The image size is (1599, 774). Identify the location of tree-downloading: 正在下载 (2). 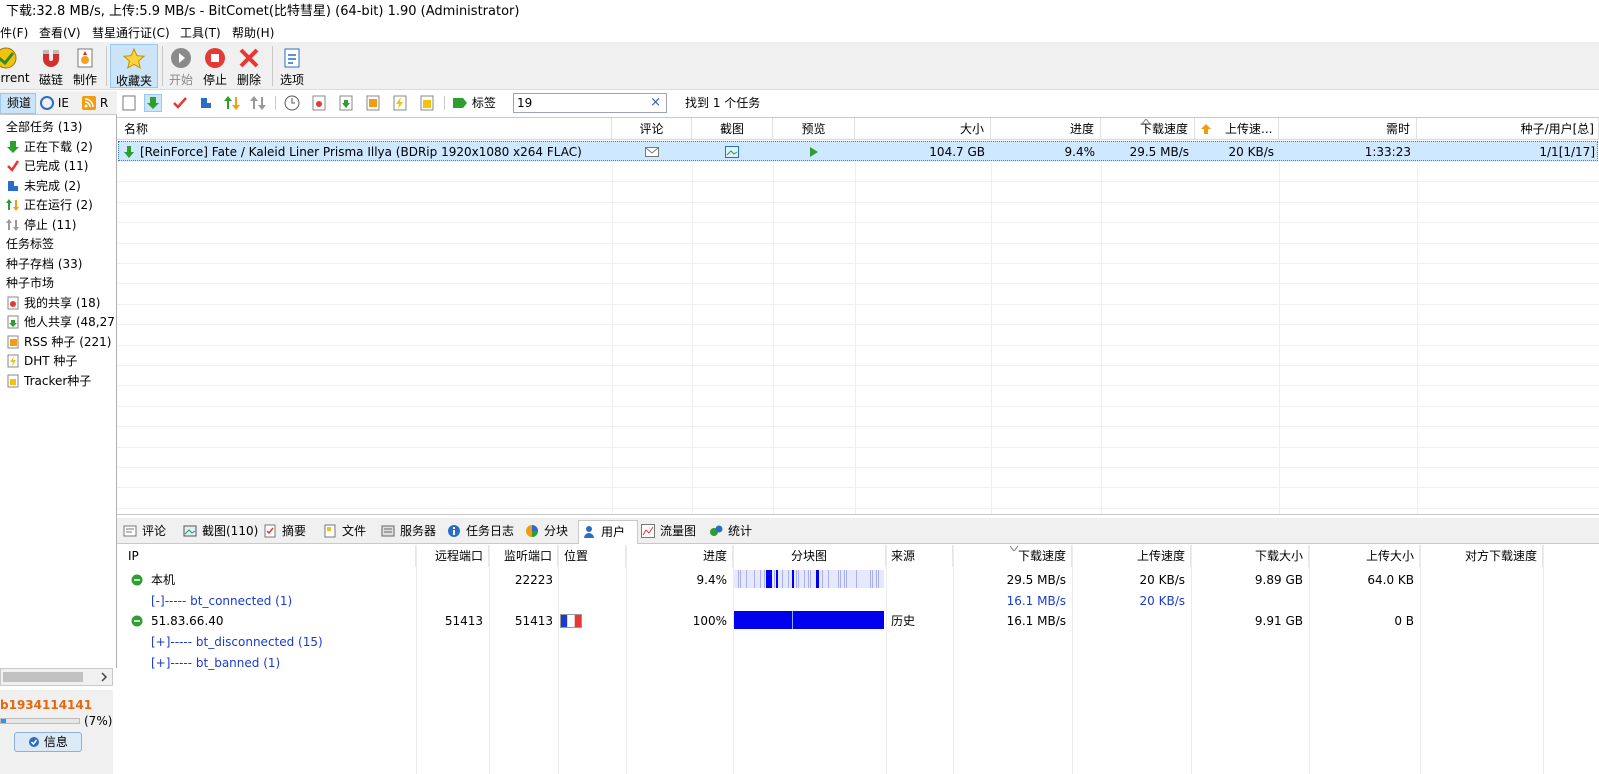
(49, 147).